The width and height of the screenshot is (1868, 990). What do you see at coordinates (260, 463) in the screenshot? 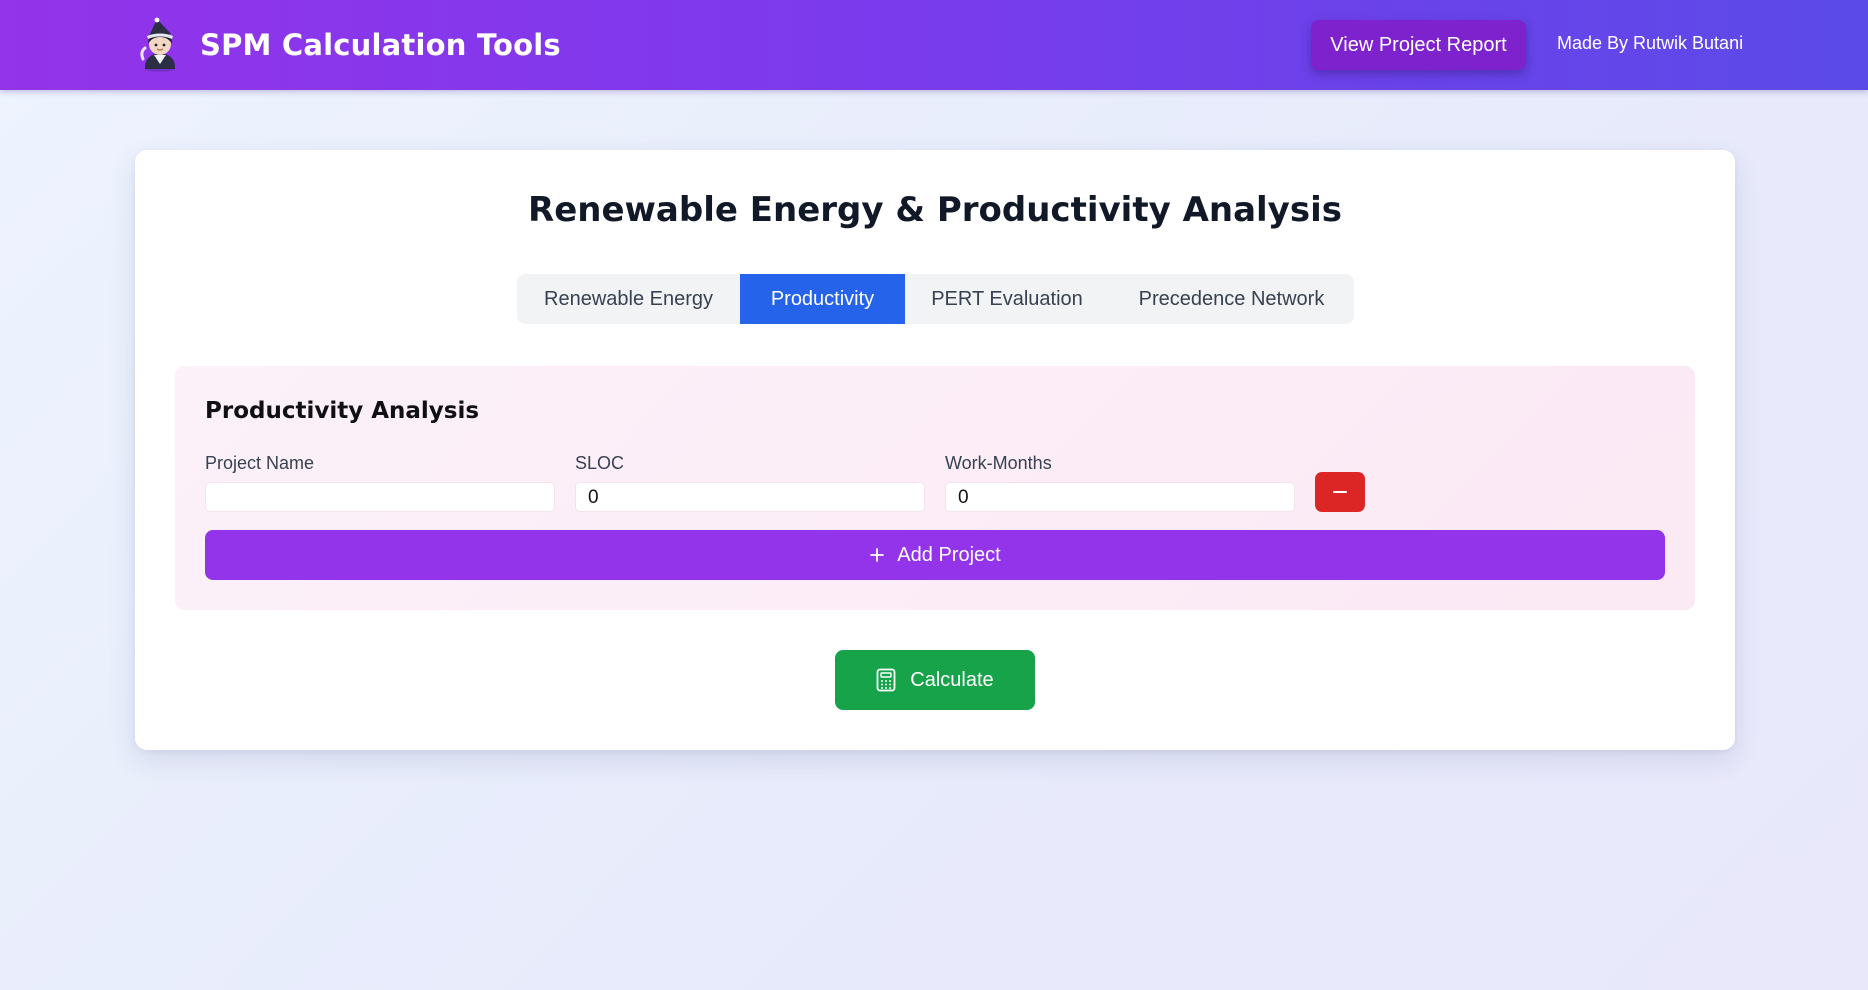
I see `project-name-label: Project Name` at bounding box center [260, 463].